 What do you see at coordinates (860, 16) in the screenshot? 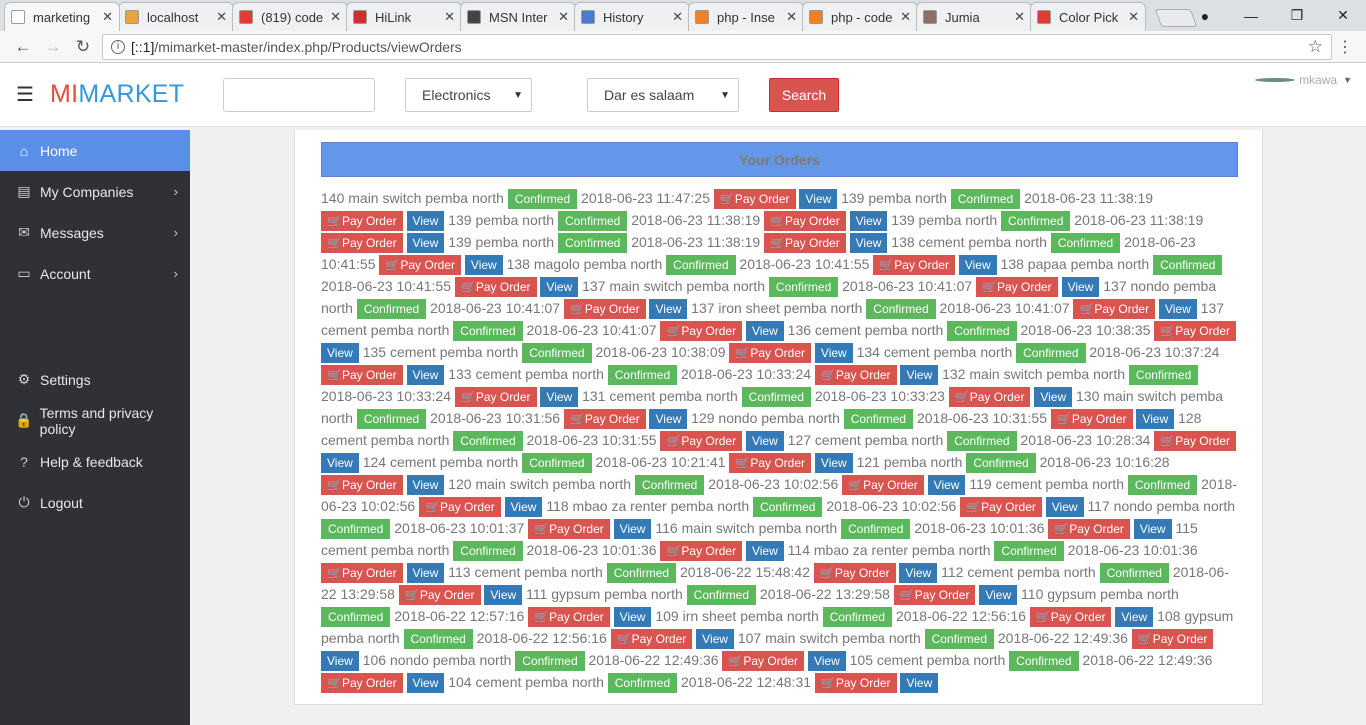
I see `browser-tab: php - code ✕` at bounding box center [860, 16].